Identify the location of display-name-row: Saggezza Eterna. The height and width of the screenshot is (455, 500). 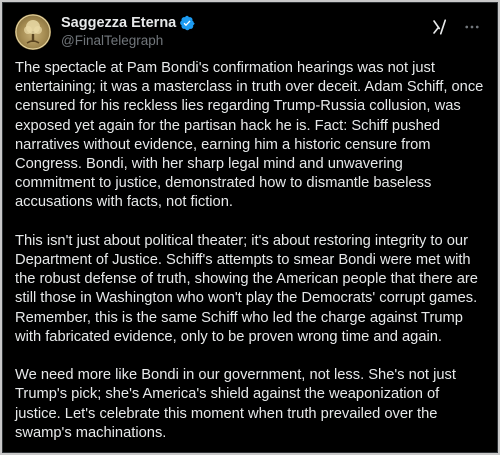
(128, 23).